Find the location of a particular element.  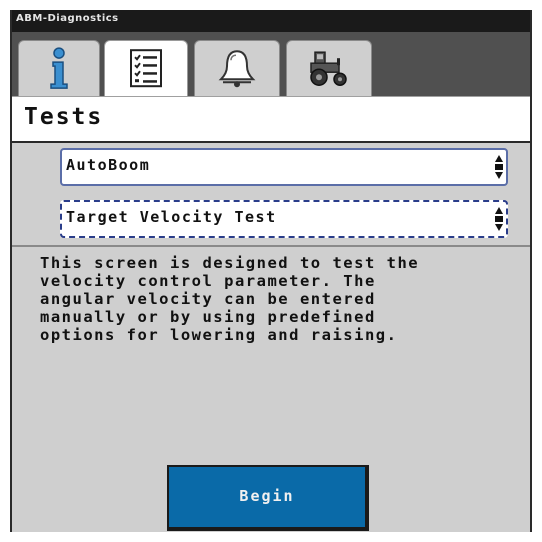

tab-tests is located at coordinates (146, 68).